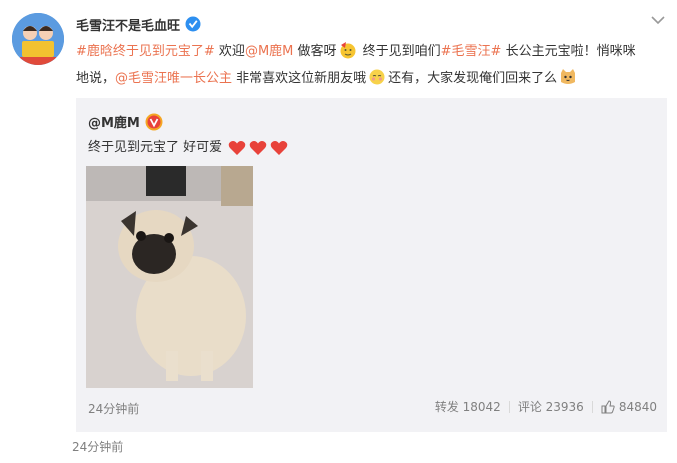 The width and height of the screenshot is (677, 463). I want to click on forward-button: 转发 18042, so click(468, 406).